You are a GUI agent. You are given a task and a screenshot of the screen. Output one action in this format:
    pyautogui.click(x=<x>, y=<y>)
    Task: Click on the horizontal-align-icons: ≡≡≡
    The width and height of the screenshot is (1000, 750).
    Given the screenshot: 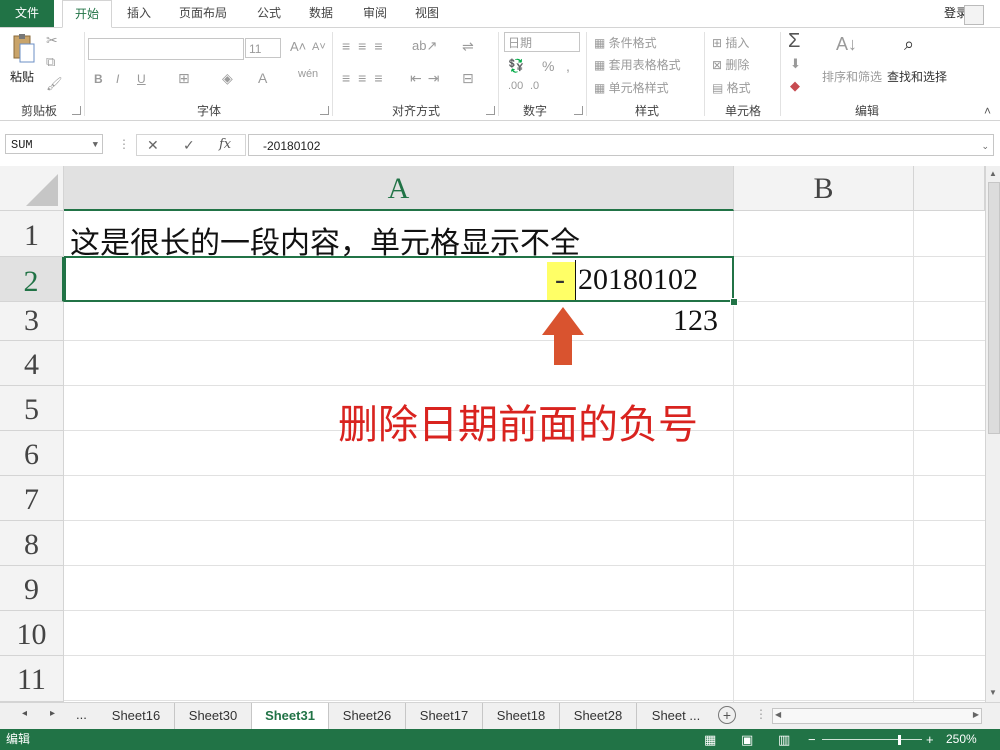 What is the action you would take?
    pyautogui.click(x=366, y=78)
    